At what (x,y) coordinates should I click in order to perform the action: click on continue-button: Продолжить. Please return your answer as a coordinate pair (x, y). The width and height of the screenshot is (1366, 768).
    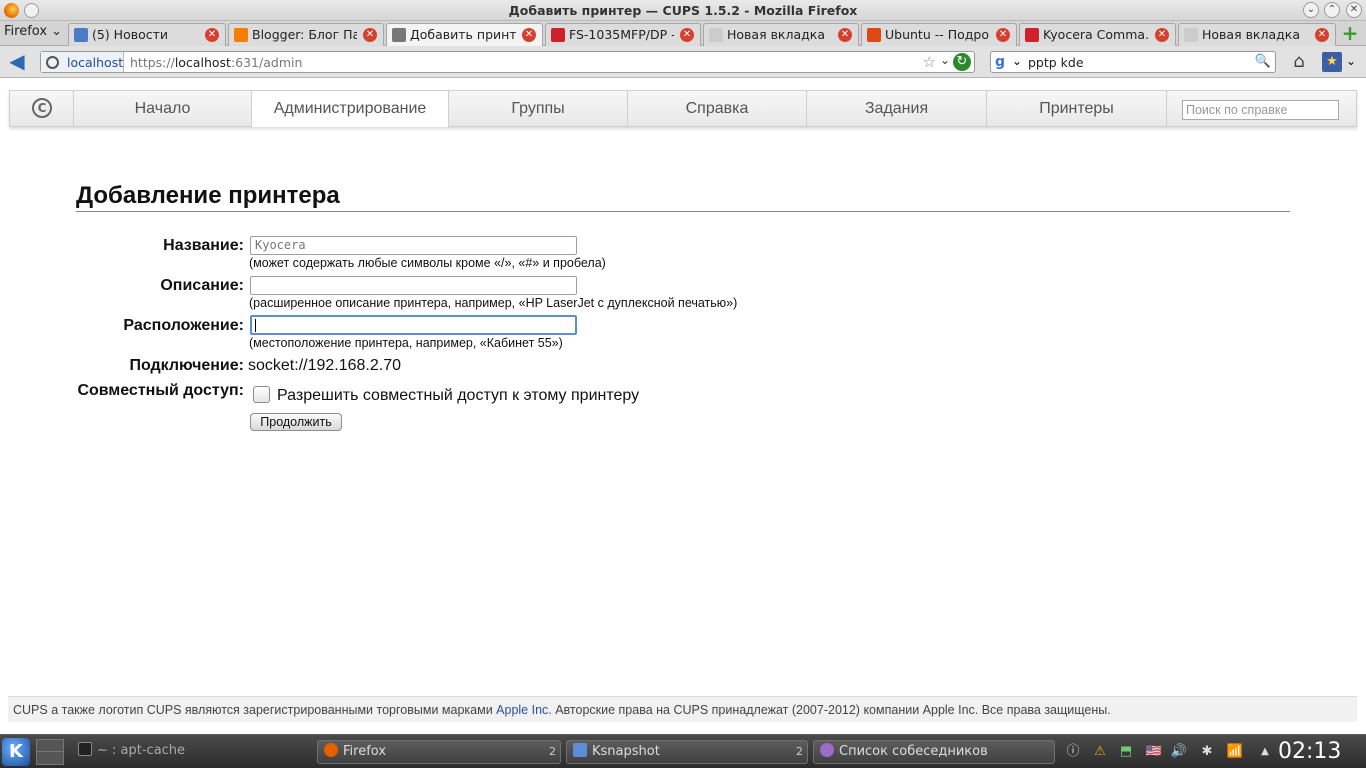
    Looking at the image, I should click on (296, 422).